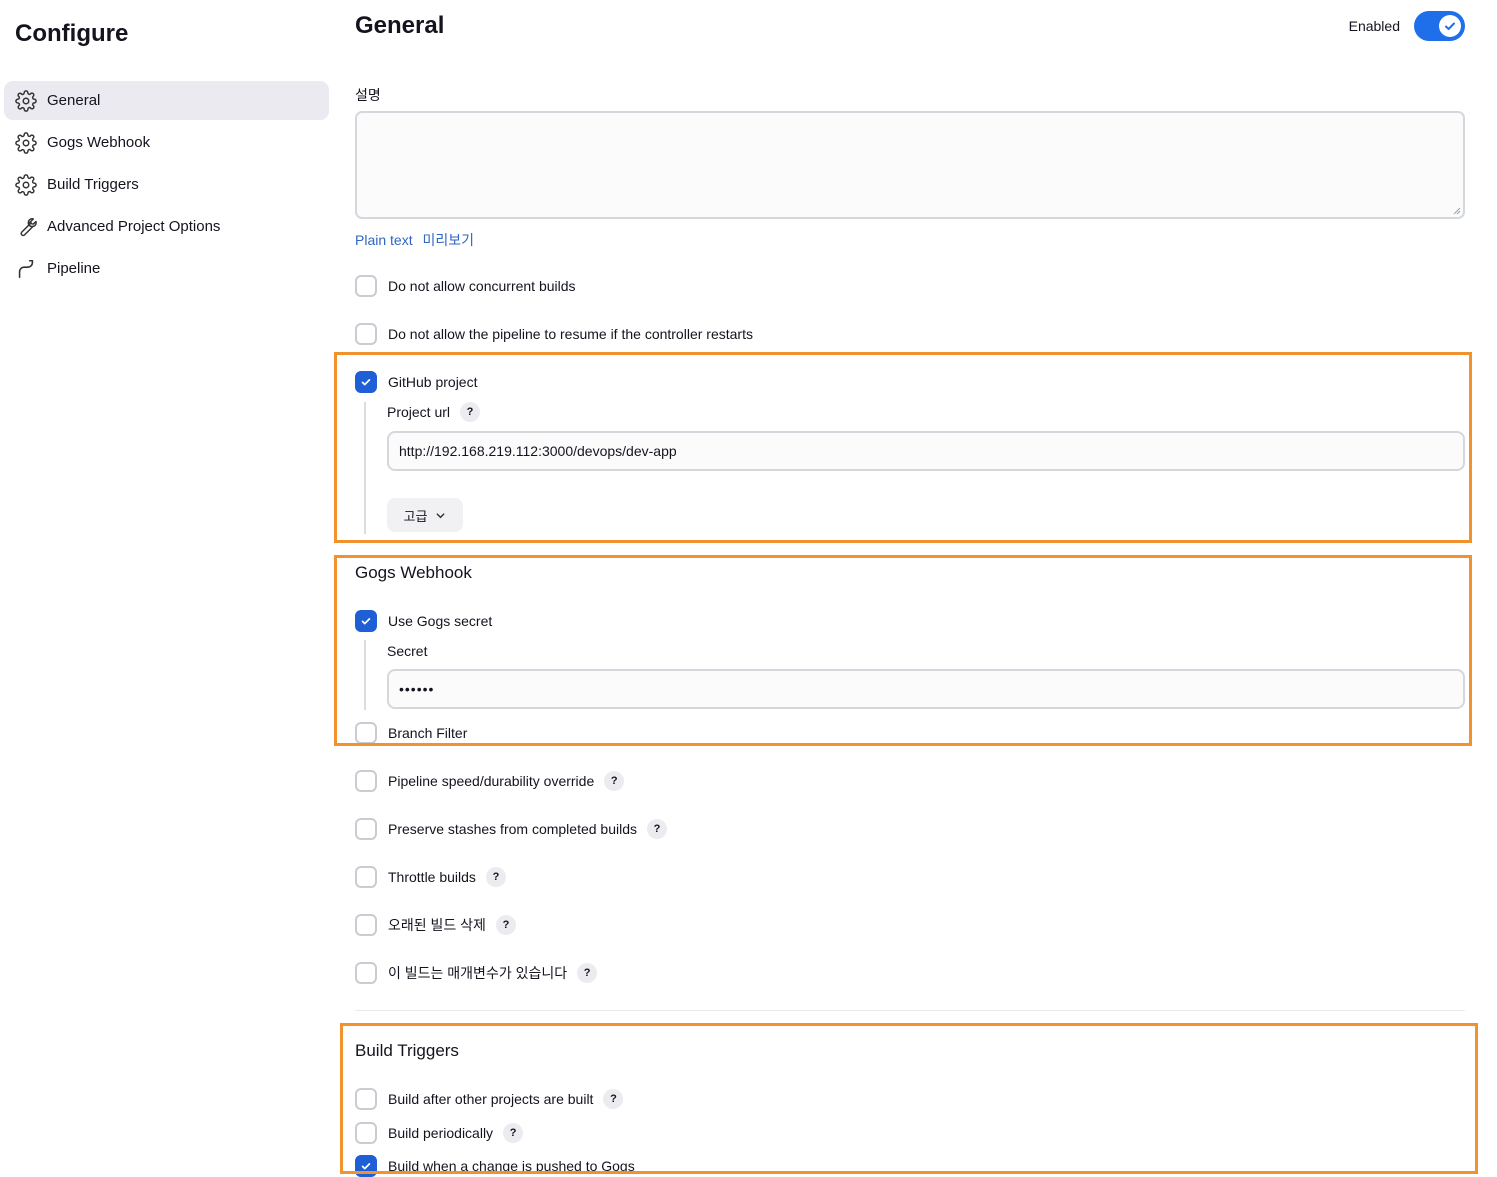  What do you see at coordinates (99, 142) in the screenshot?
I see `sidebar-item-label: Gogs Webhook` at bounding box center [99, 142].